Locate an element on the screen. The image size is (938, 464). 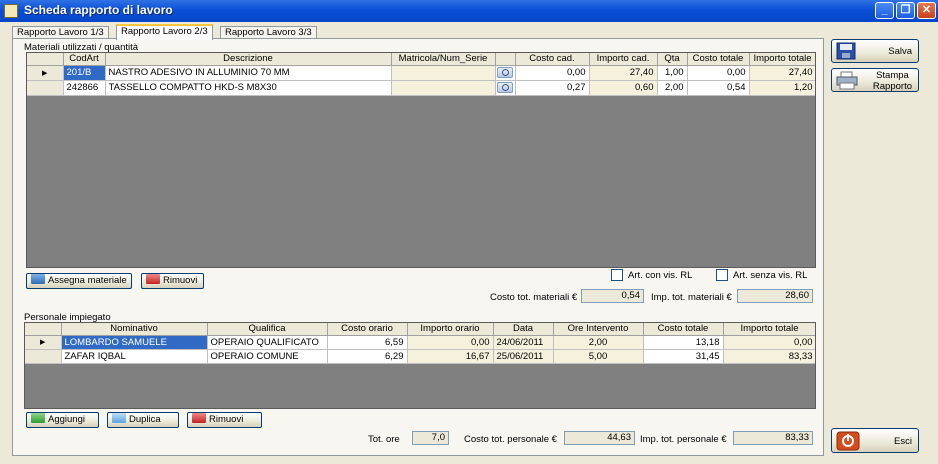
assign-icon is located at coordinates (38, 279).